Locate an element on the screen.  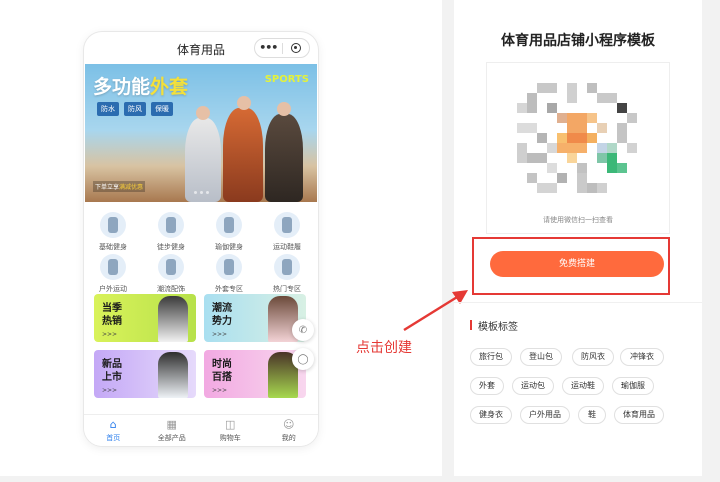
tab-home: ⌂ 首页 is located at coordinates (113, 430).